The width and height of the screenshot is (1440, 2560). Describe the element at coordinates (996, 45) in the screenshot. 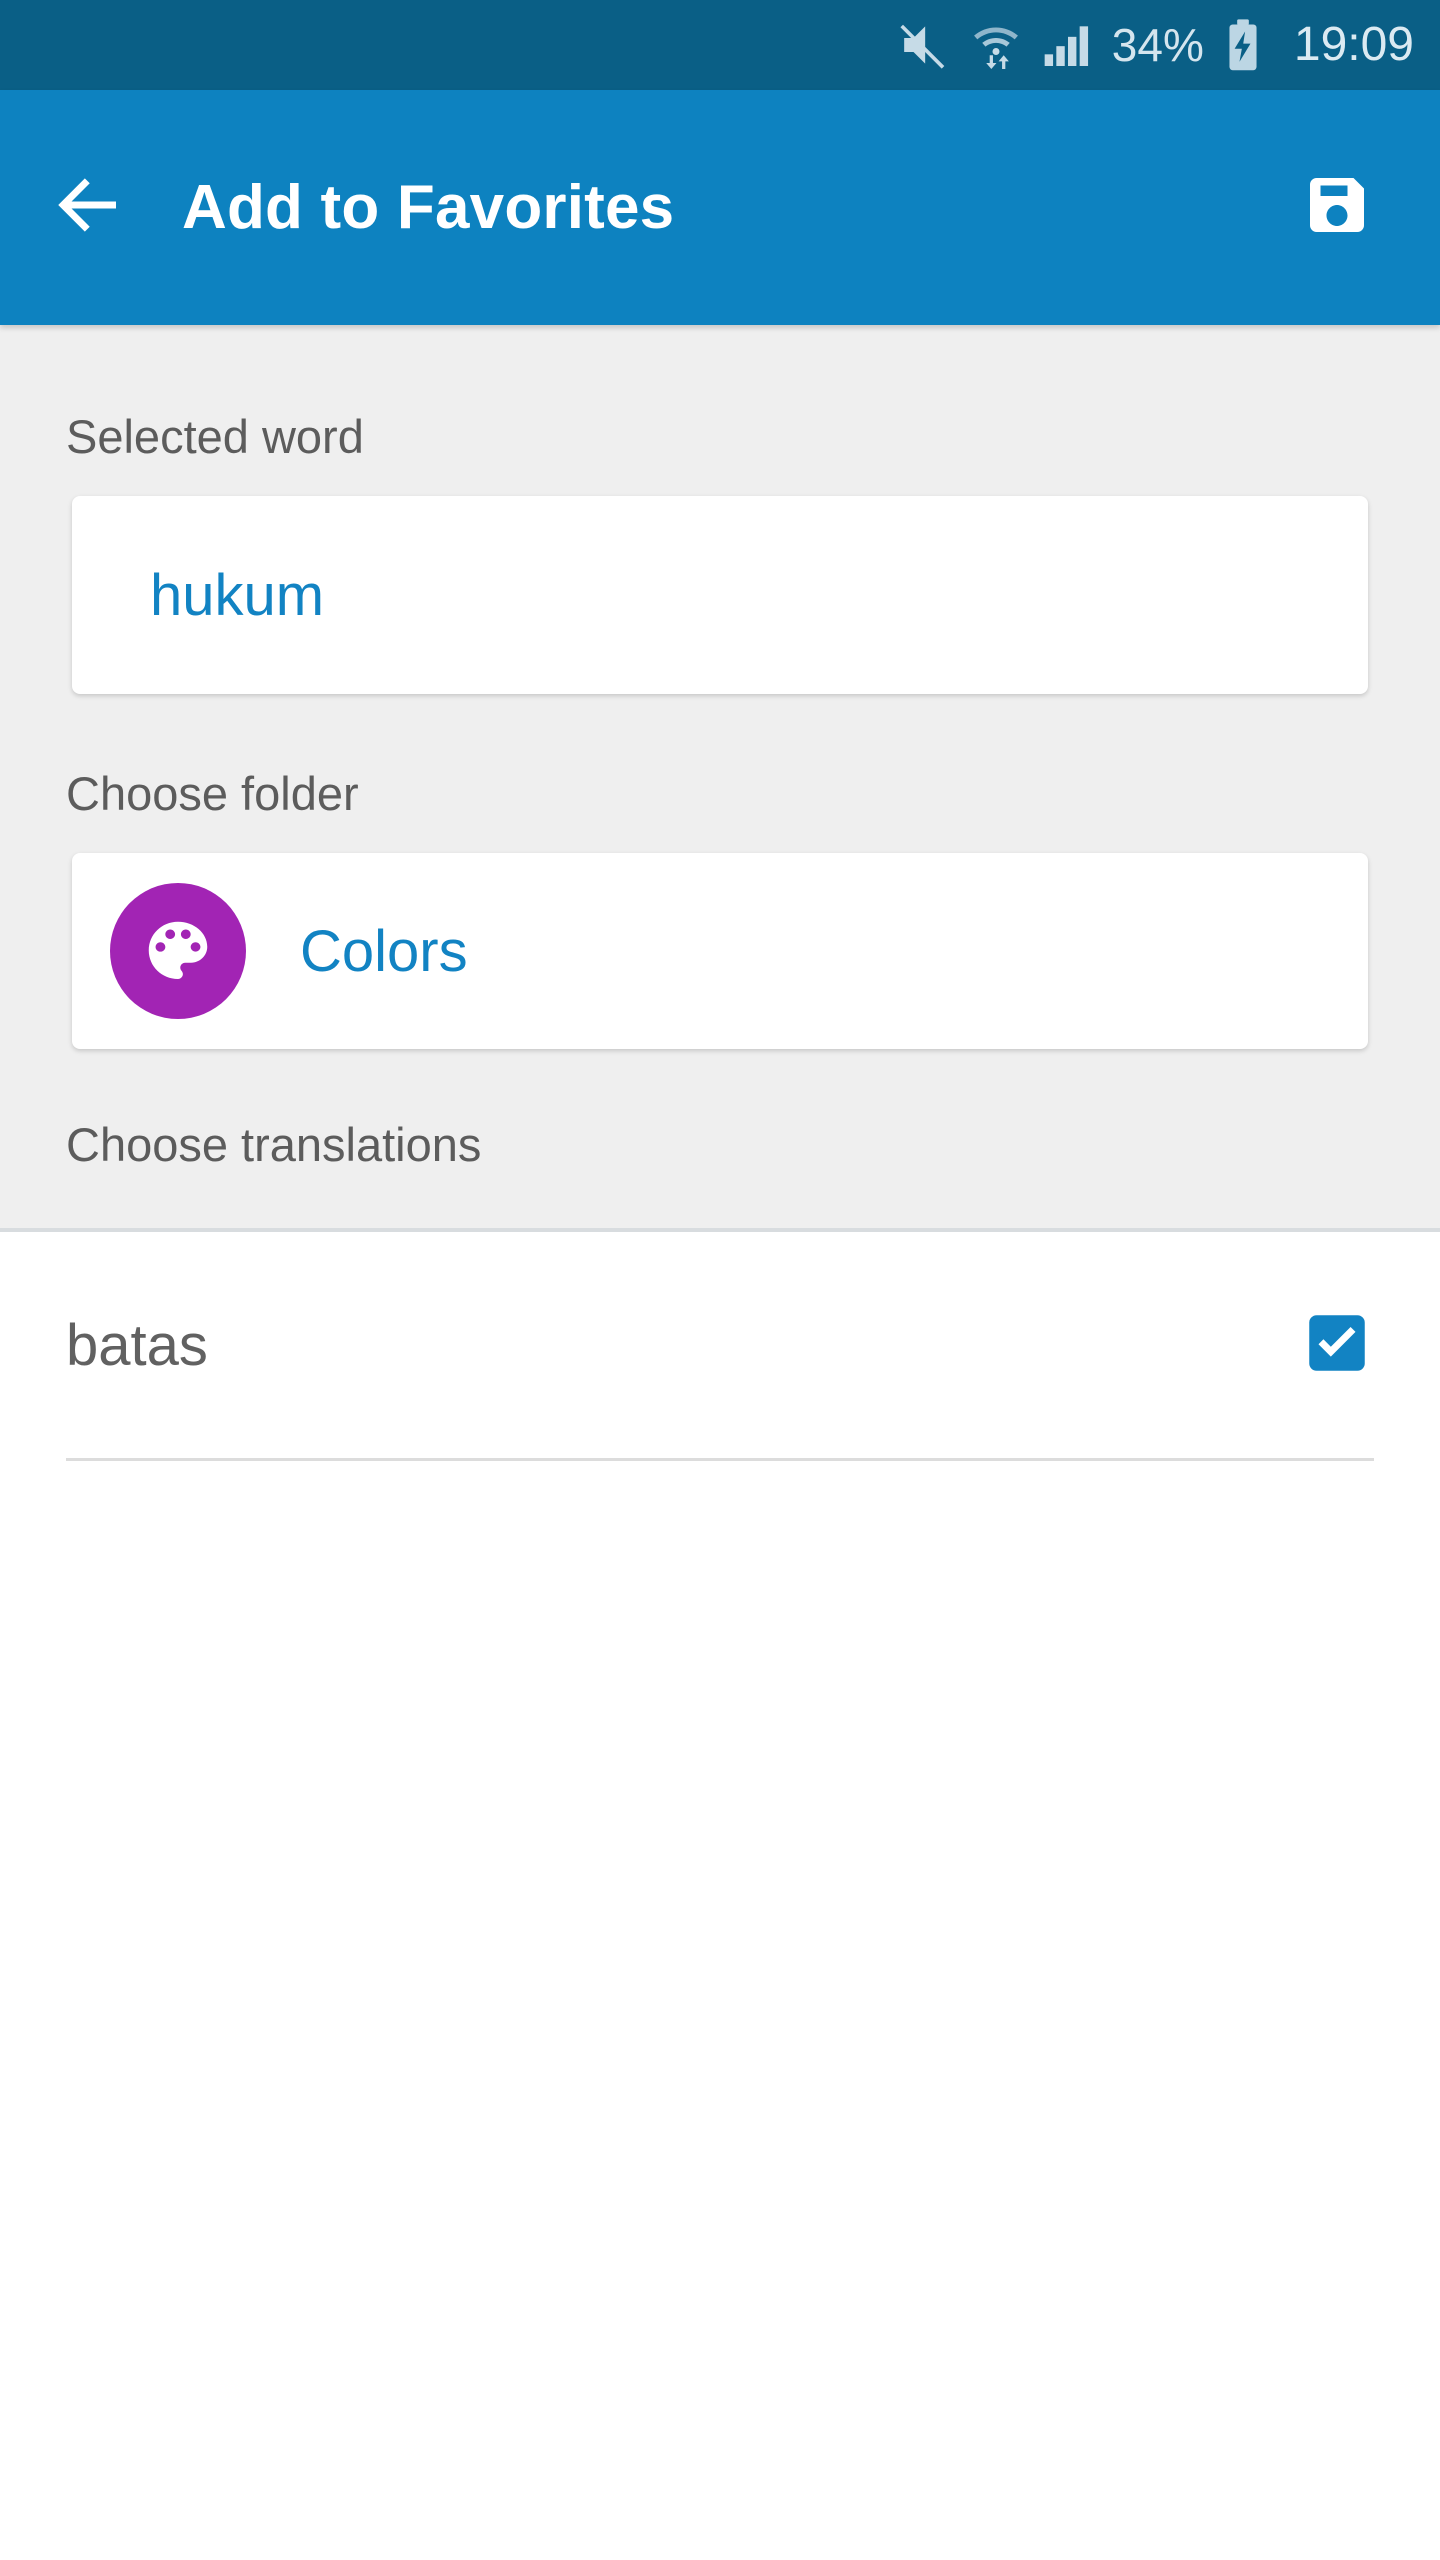

I see `wifi-icon` at that location.